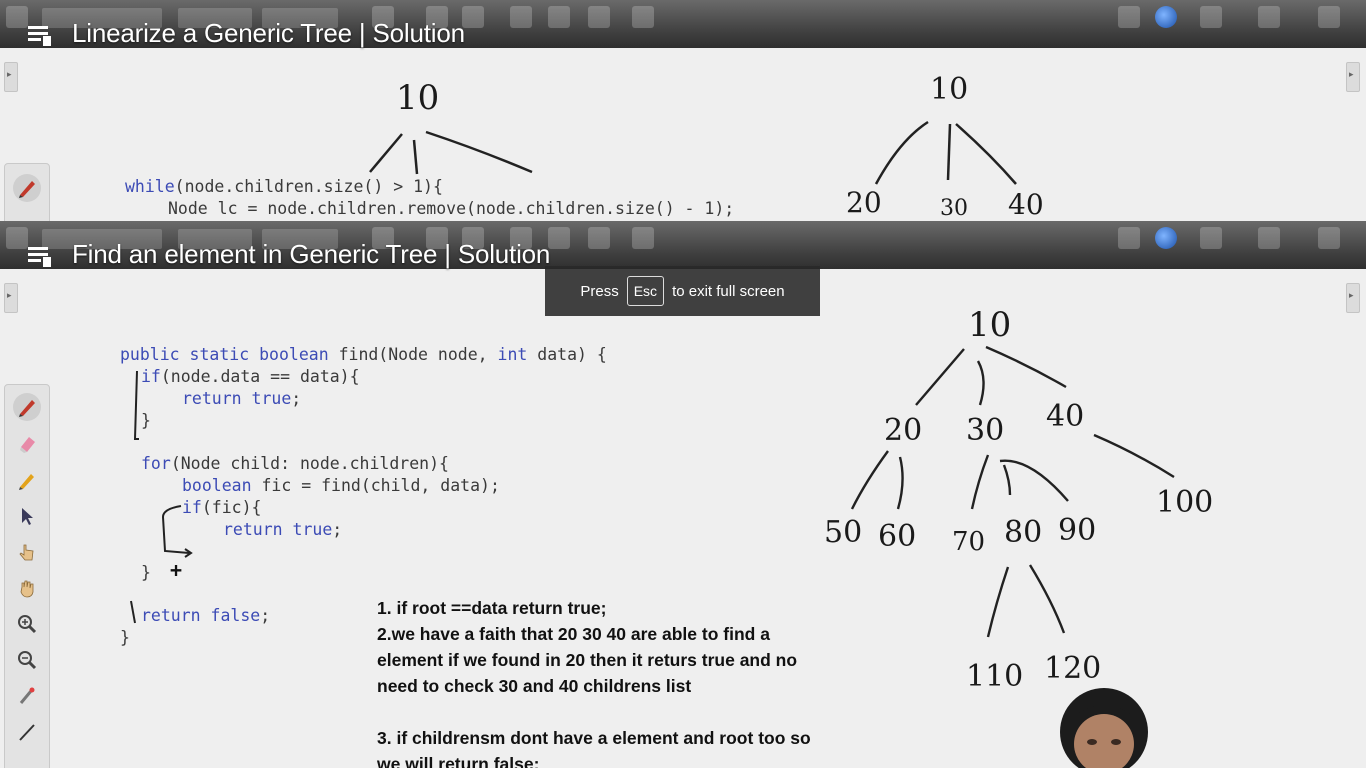 This screenshot has height=768, width=1366. I want to click on while-keyword: while, so click(150, 186).